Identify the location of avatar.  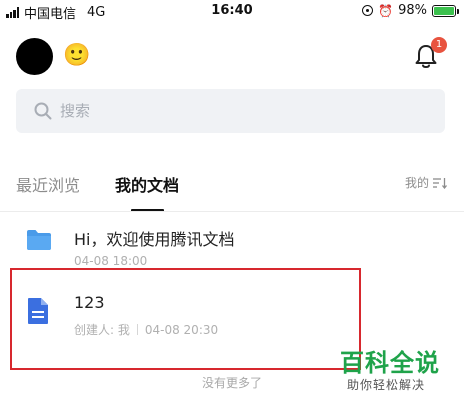
(34, 56).